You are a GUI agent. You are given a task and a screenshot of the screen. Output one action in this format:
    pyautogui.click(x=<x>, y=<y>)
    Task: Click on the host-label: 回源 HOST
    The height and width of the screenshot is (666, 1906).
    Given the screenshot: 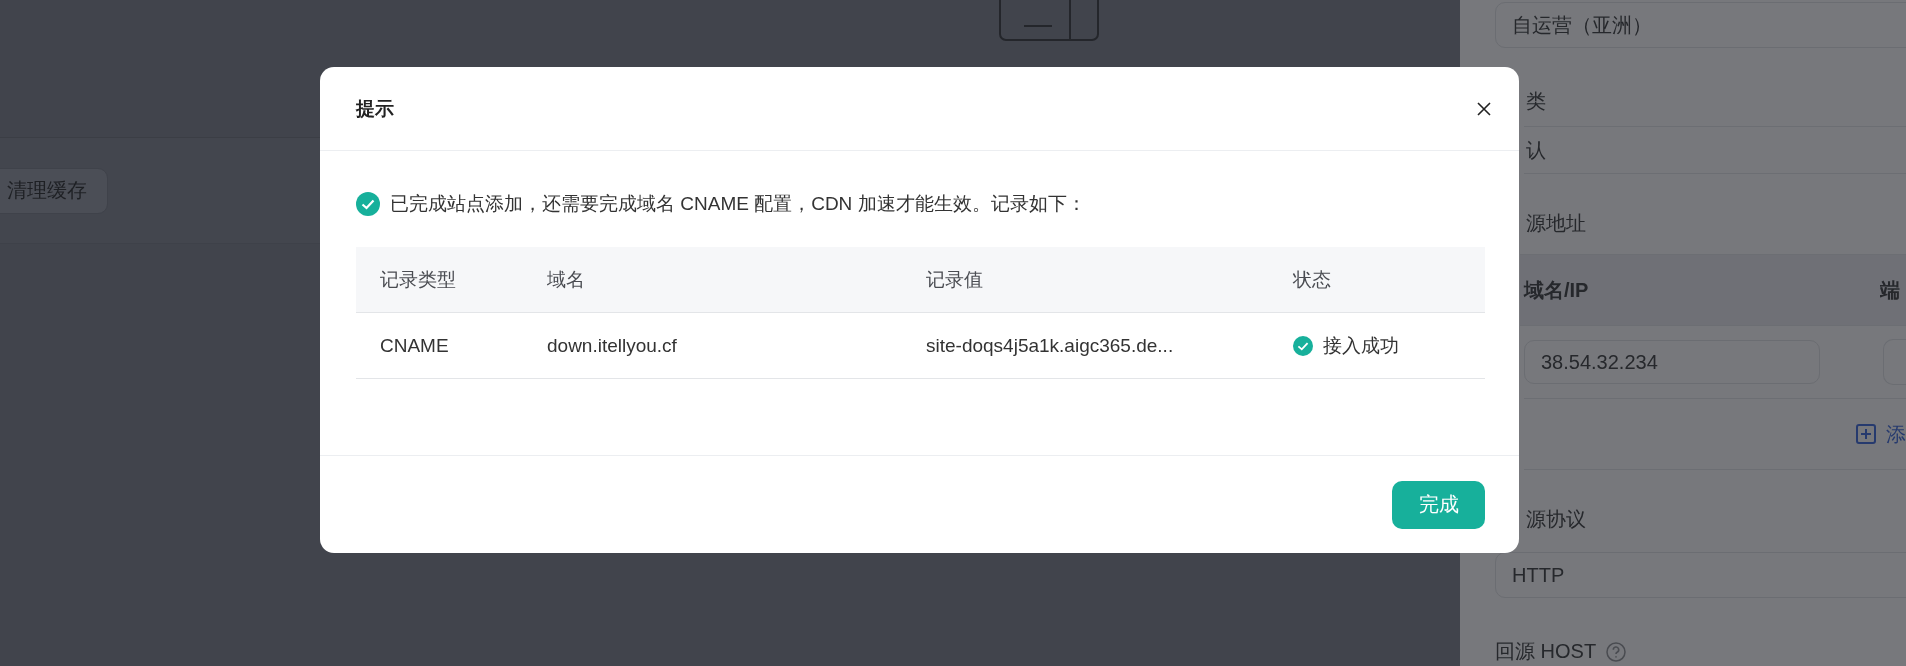 What is the action you would take?
    pyautogui.click(x=1546, y=651)
    